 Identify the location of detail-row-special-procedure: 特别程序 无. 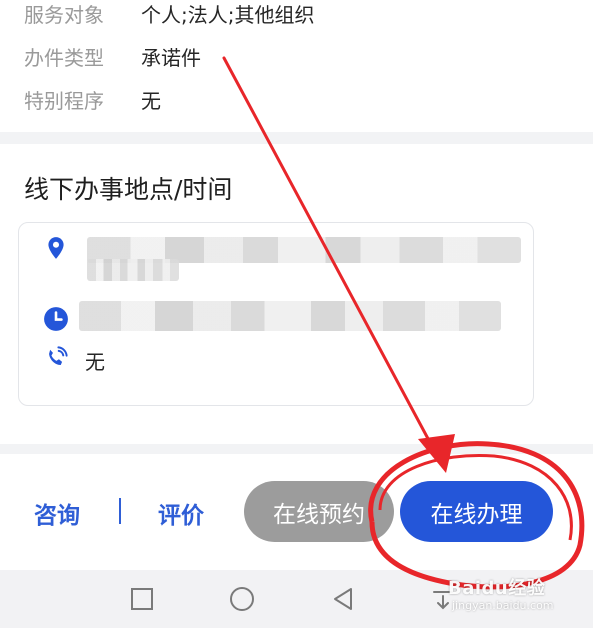
(92, 99).